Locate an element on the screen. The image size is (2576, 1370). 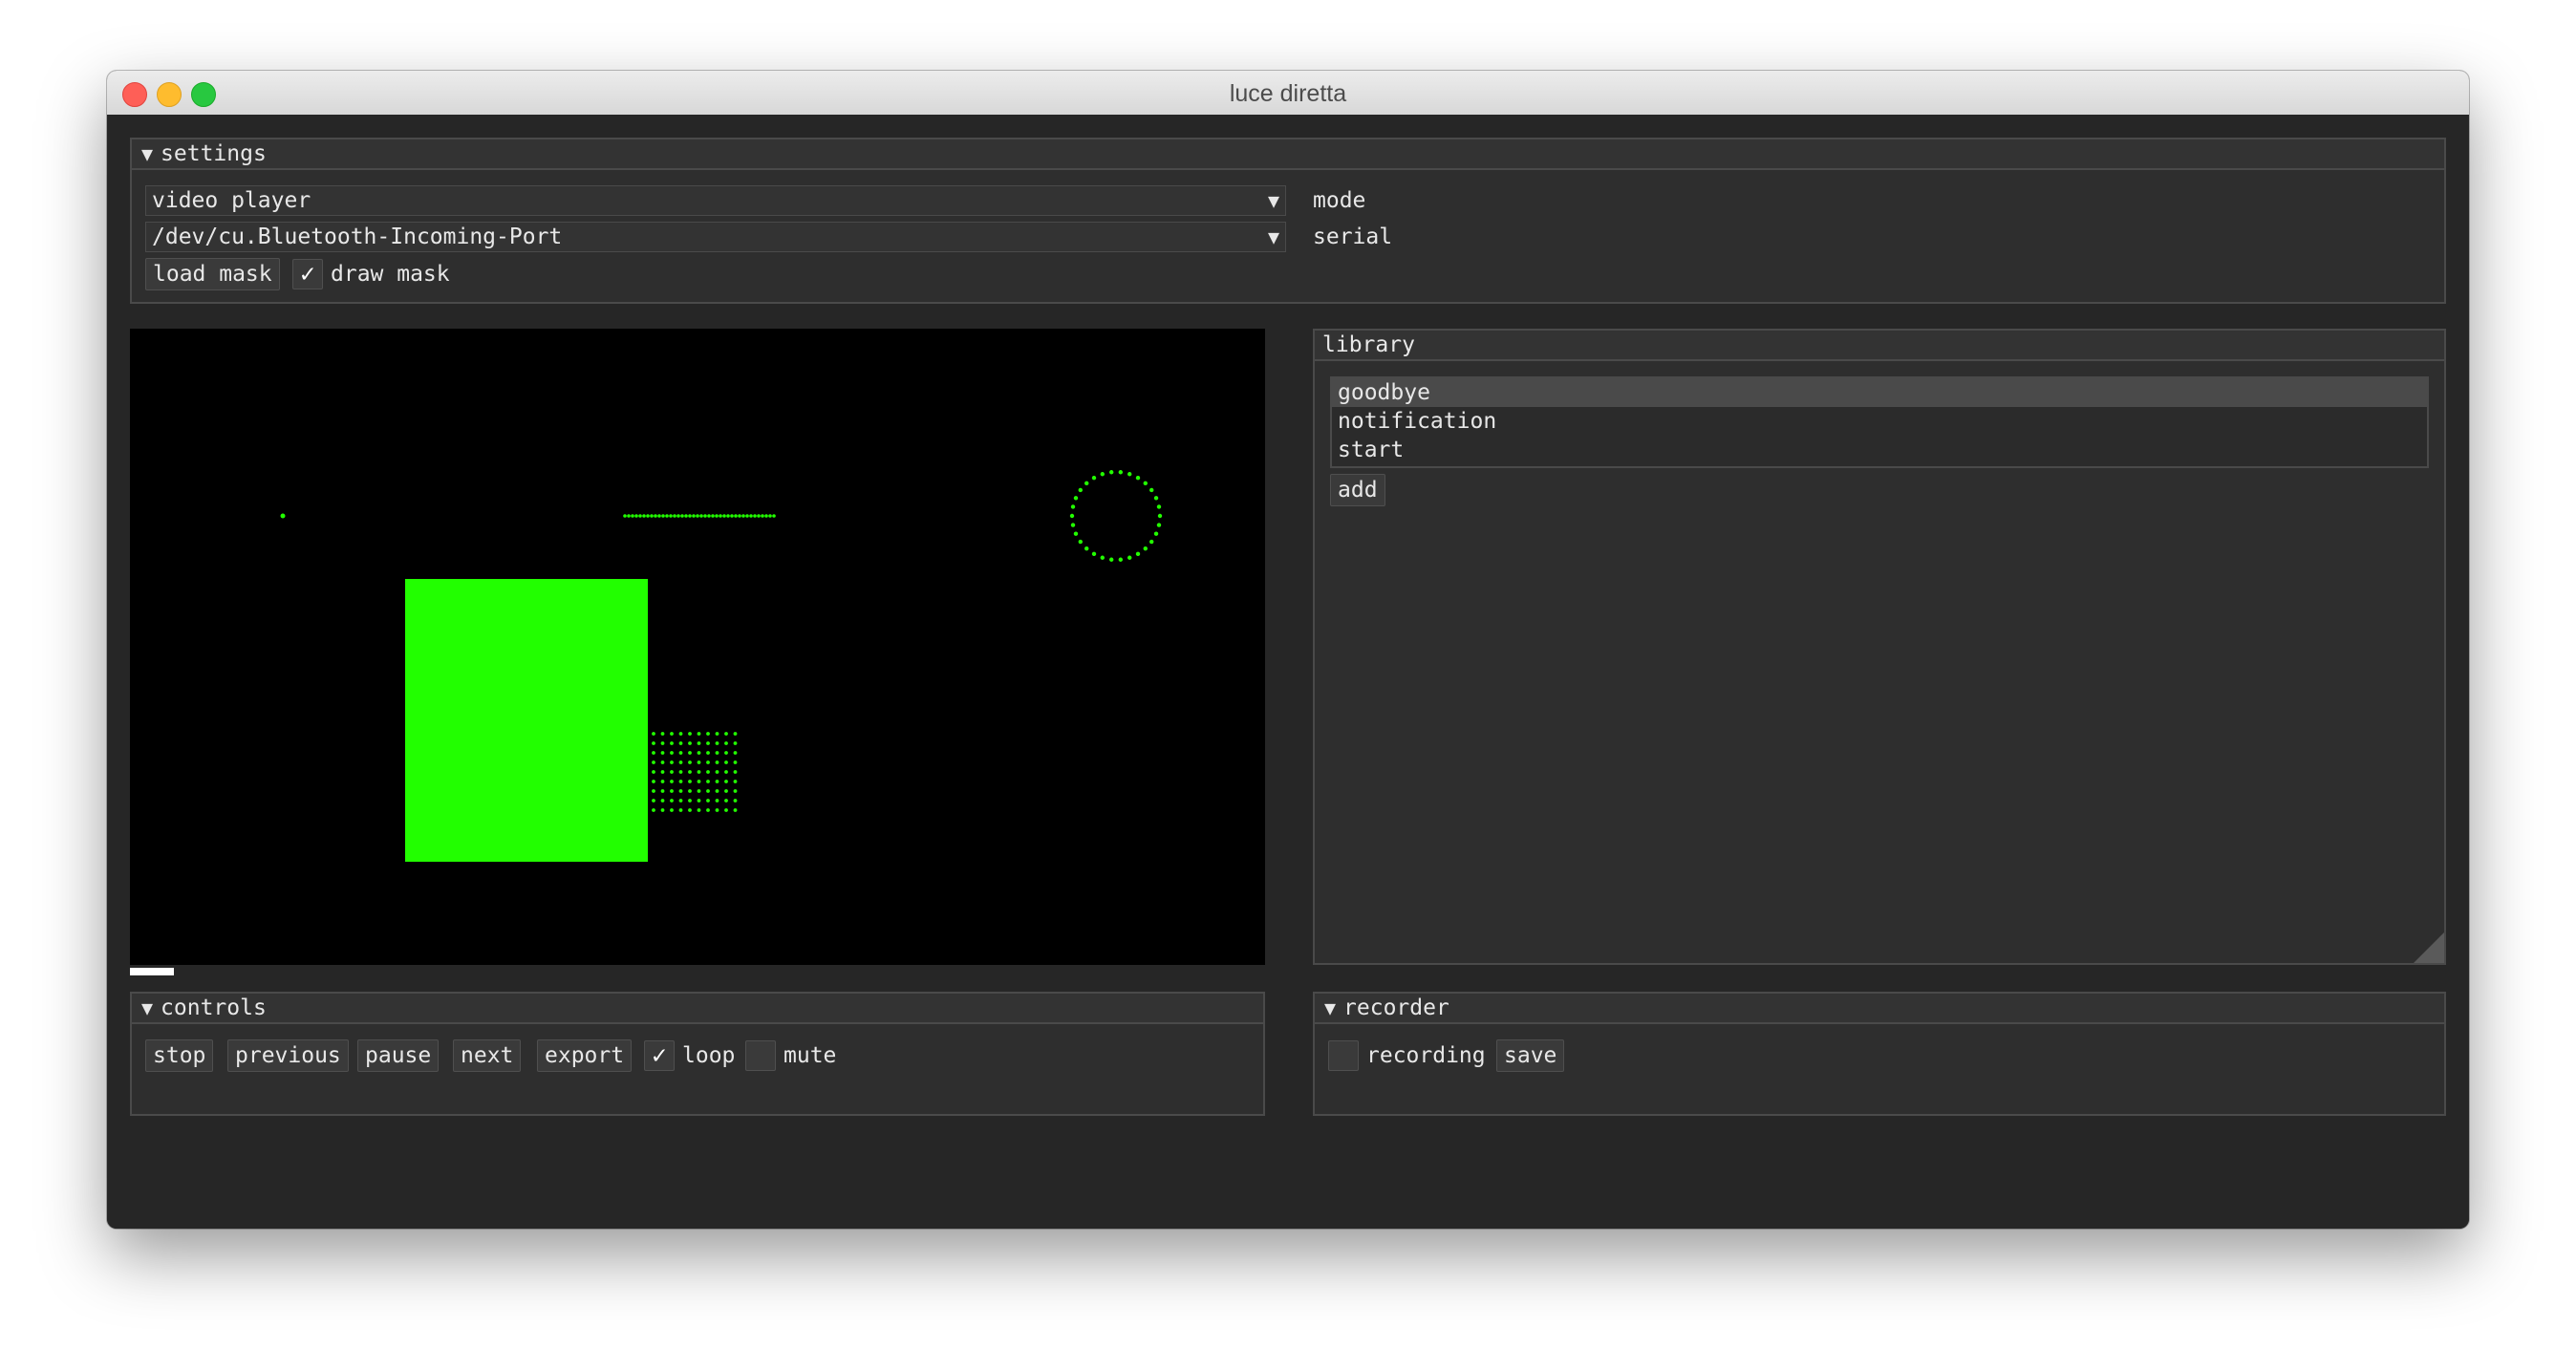
library-item: notification is located at coordinates (1879, 421).